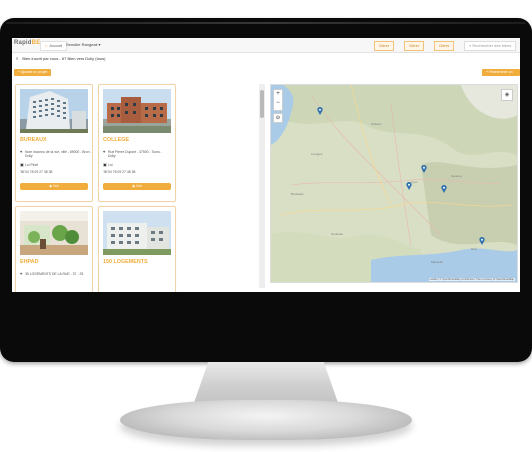  What do you see at coordinates (108, 164) in the screenshot?
I see `card-type: ▣Loi` at bounding box center [108, 164].